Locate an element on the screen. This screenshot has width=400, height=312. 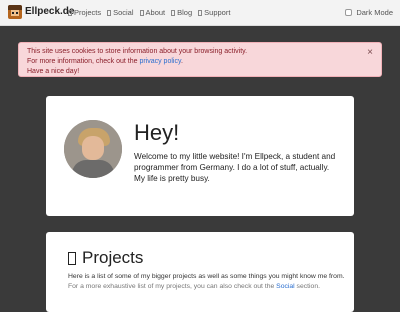
cookie-alert-line2-suffix: . is located at coordinates (181, 61).